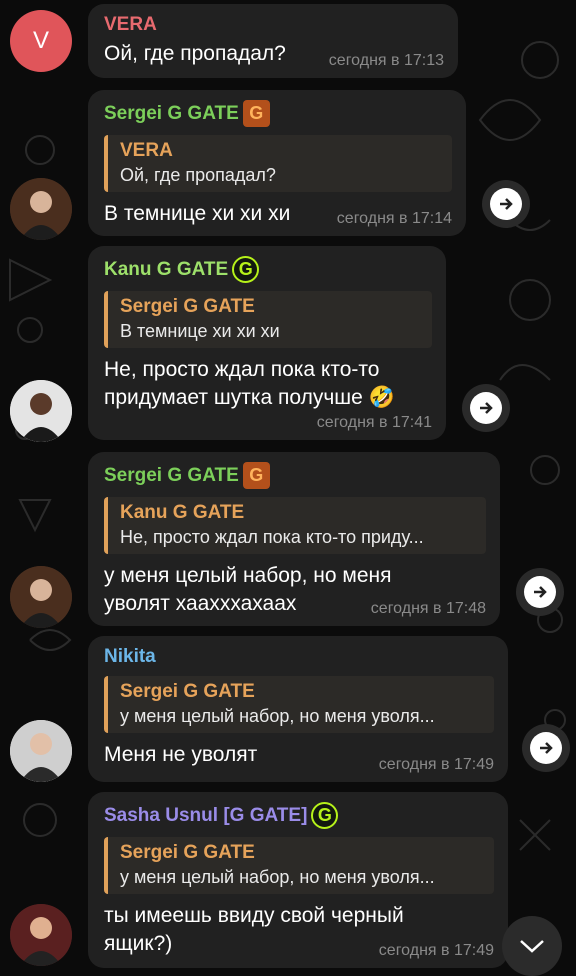 This screenshot has width=576, height=976. I want to click on avatar-nikita, so click(41, 751).